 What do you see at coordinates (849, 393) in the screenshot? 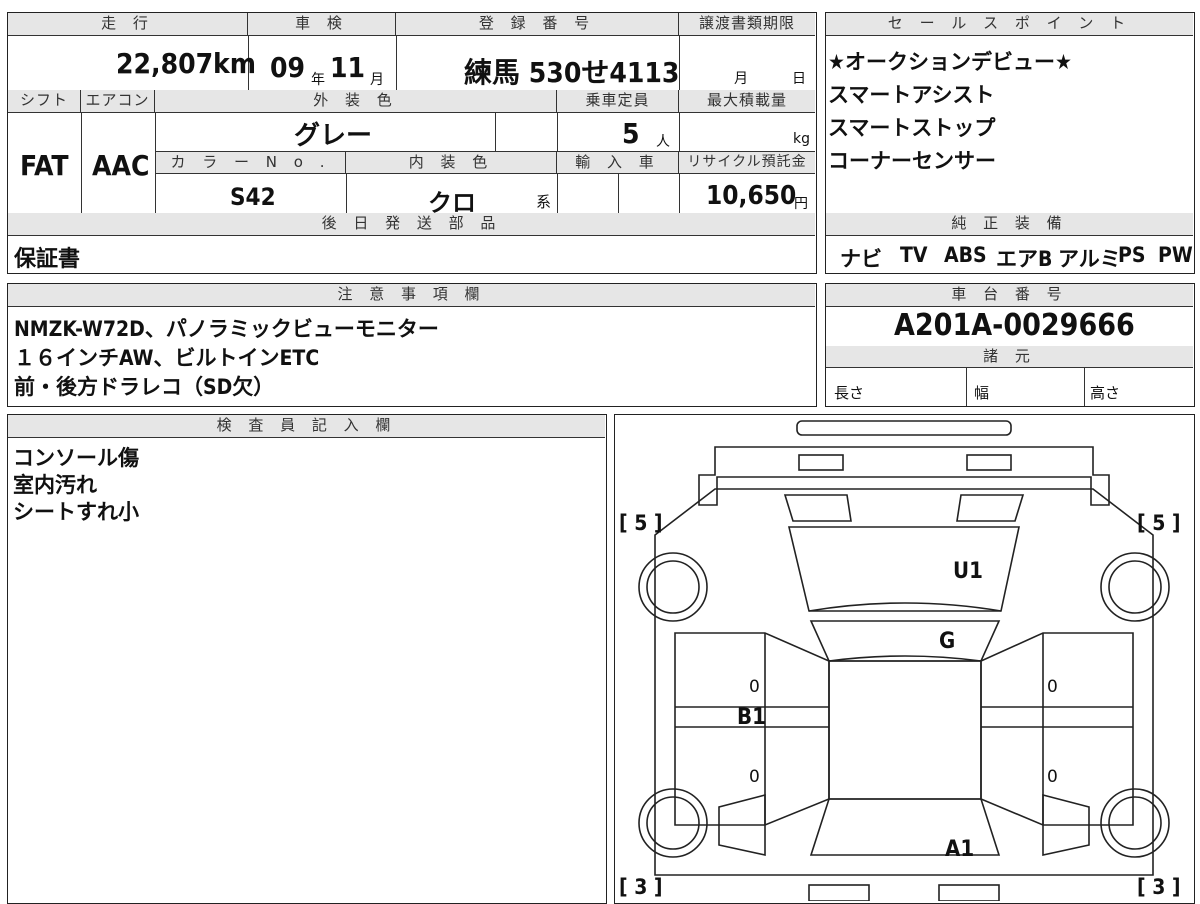
I see `spec-length-label: 長さ` at bounding box center [849, 393].